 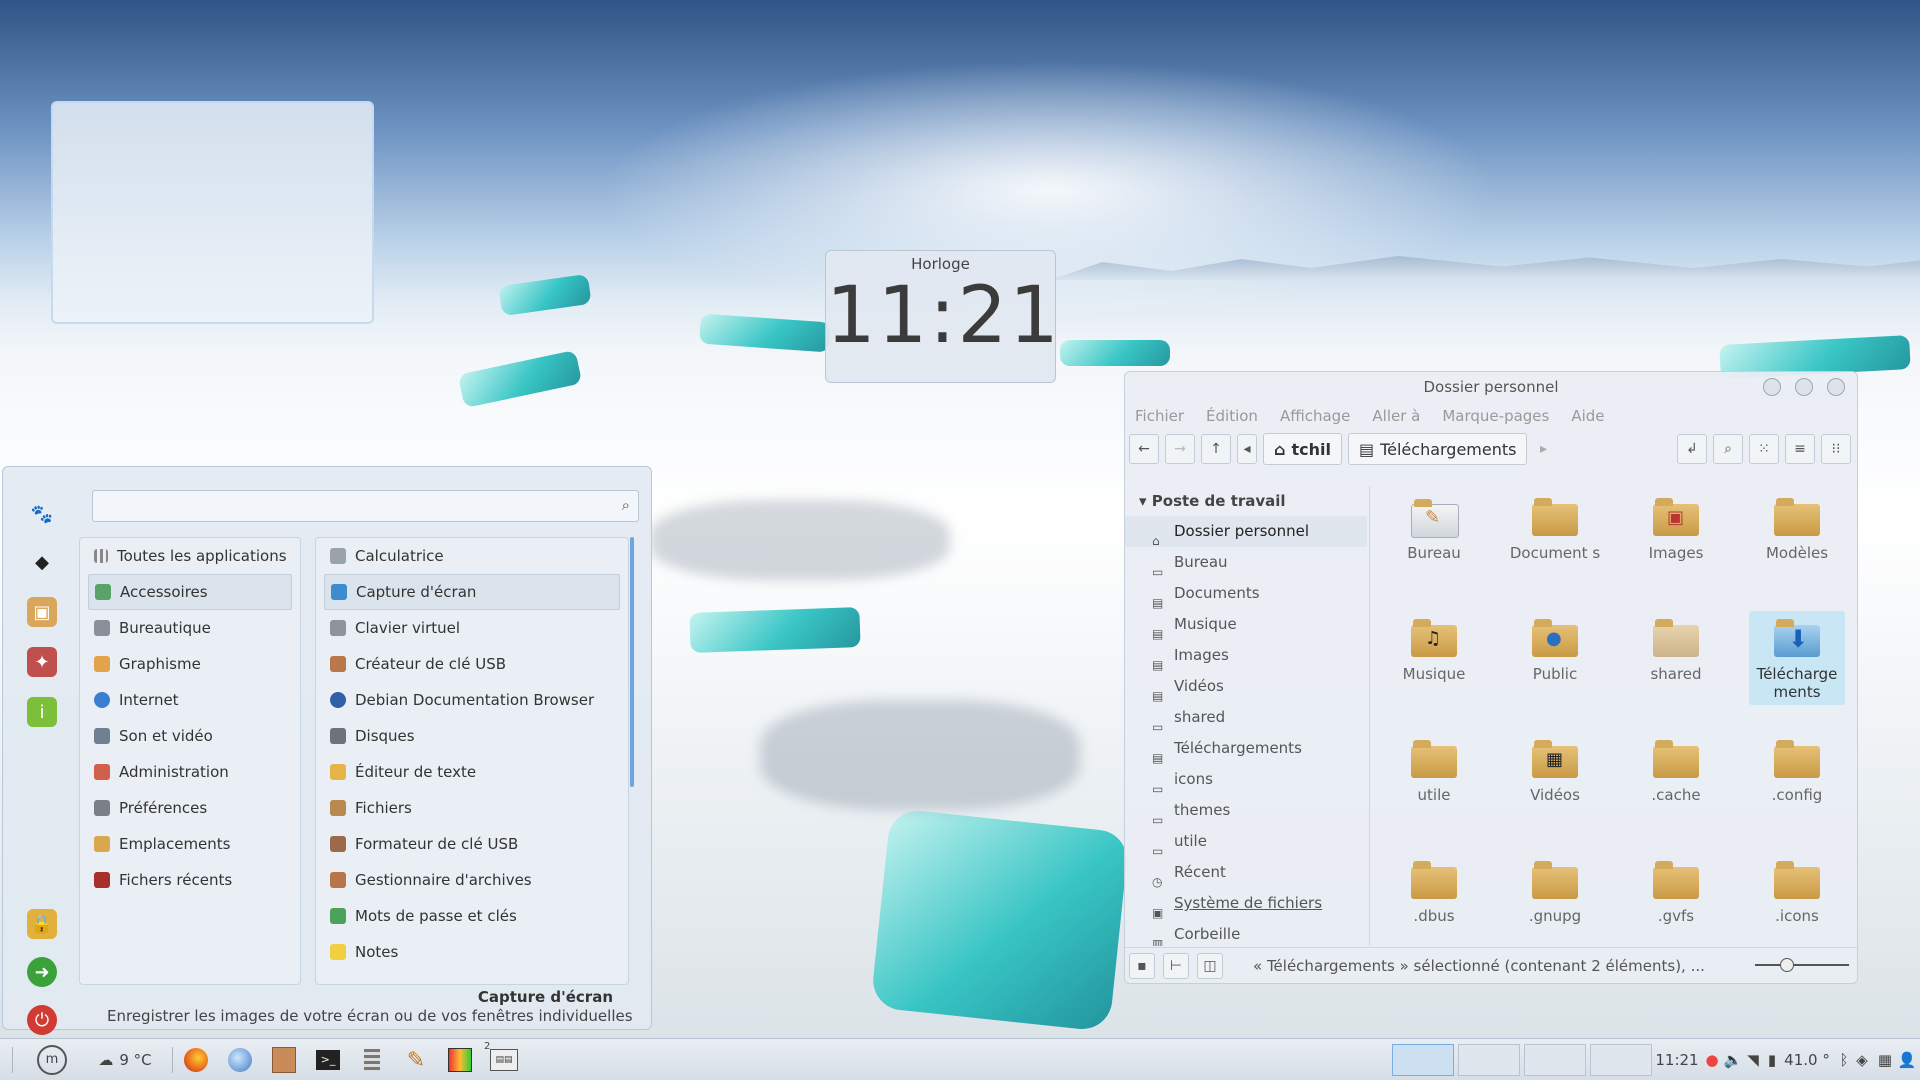 What do you see at coordinates (1247, 932) in the screenshot?
I see `sidebar-item-trash: ▥ Corbeille` at bounding box center [1247, 932].